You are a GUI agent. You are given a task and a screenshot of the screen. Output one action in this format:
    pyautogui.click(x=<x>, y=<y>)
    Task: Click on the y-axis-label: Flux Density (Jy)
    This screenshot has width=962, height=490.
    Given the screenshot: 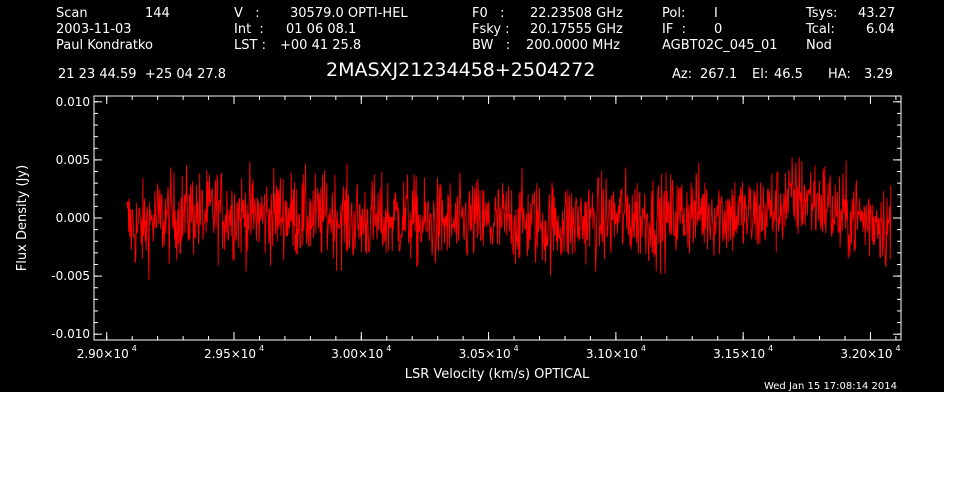 What is the action you would take?
    pyautogui.click(x=22, y=218)
    